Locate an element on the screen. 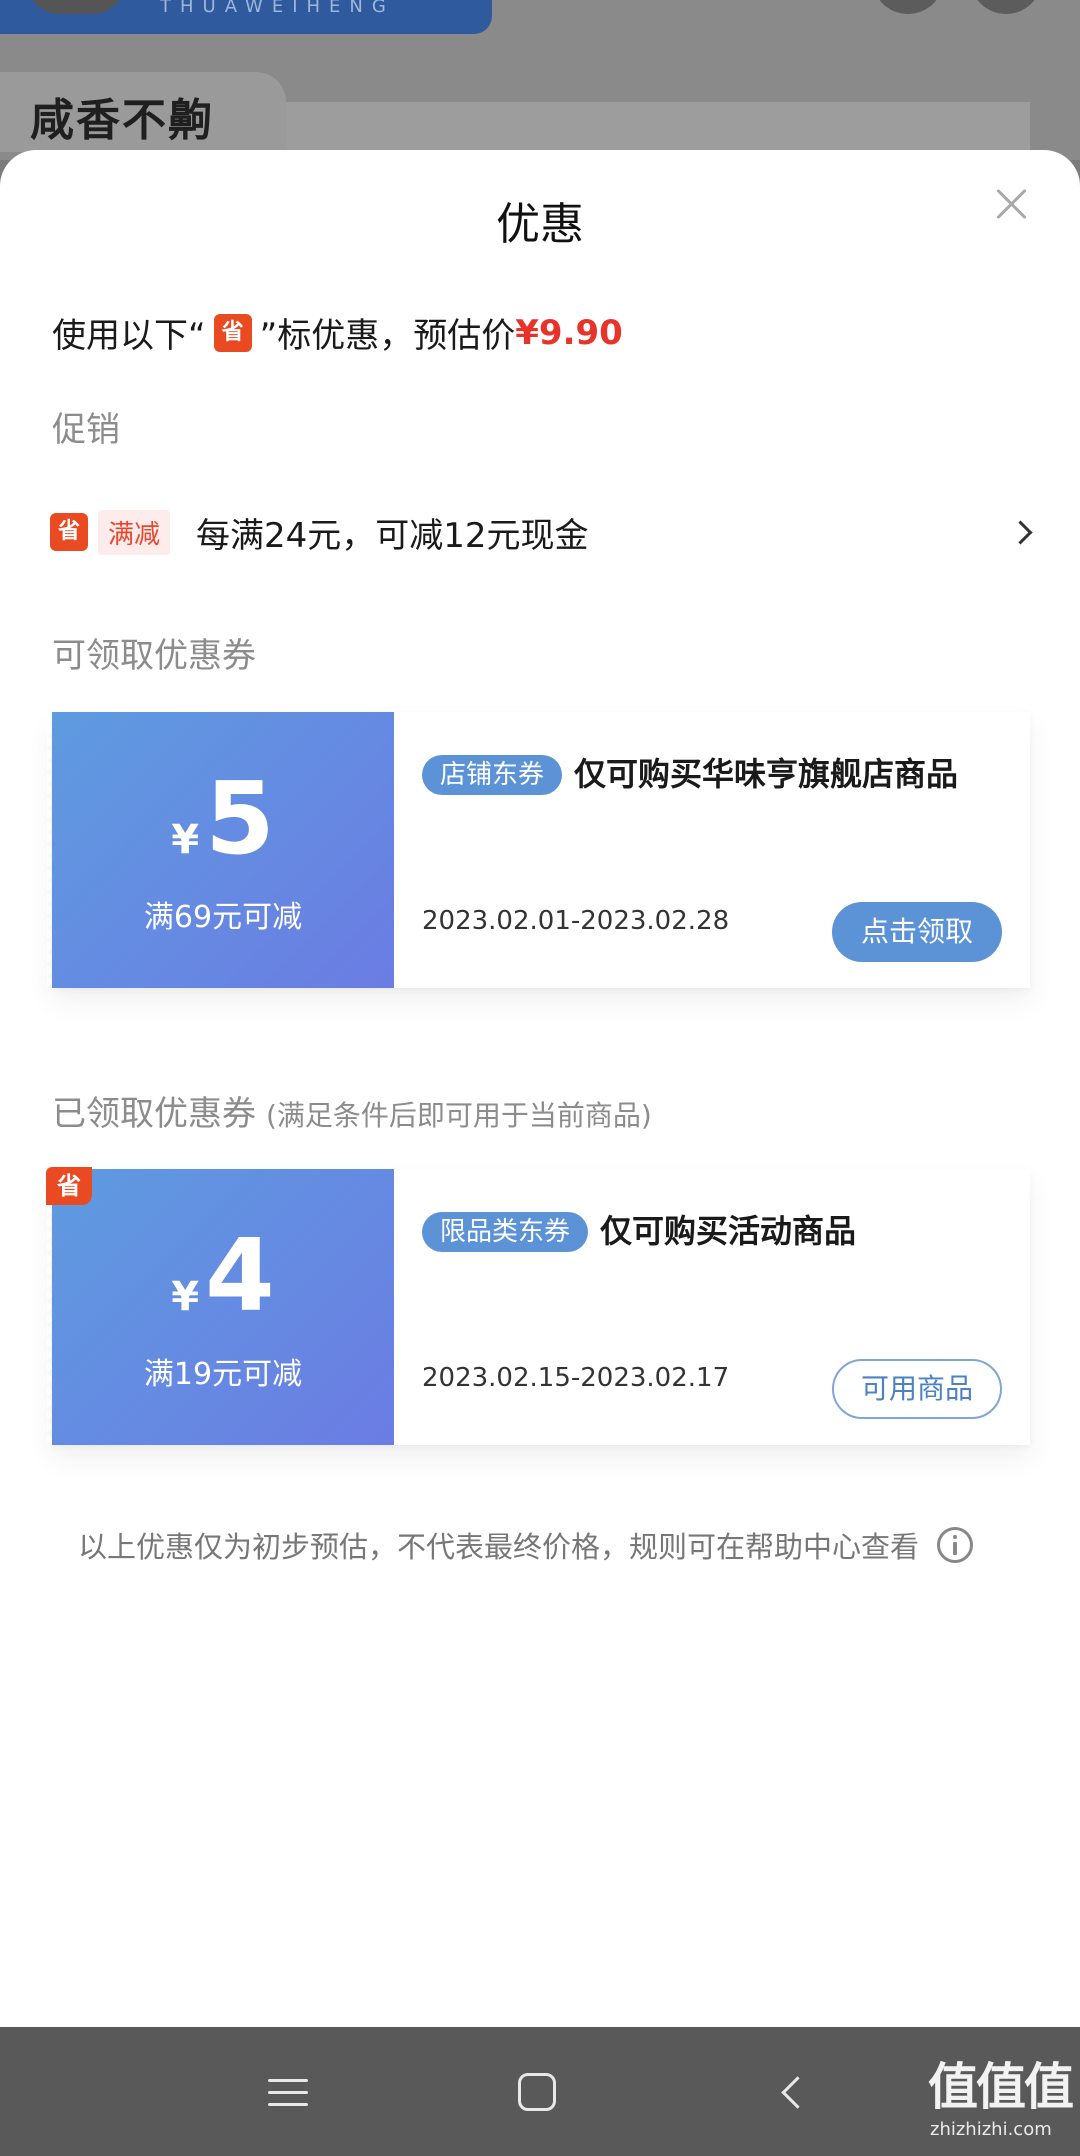 The image size is (1080, 2156). system-nav-bar: 值值值 zhizhizhi.com is located at coordinates (540, 2091).